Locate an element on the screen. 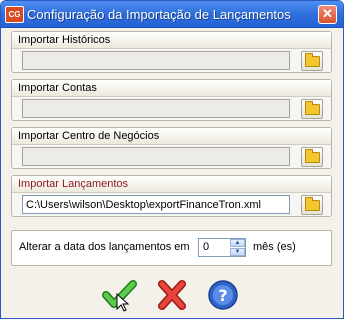  historicos-path-field is located at coordinates (156, 60).